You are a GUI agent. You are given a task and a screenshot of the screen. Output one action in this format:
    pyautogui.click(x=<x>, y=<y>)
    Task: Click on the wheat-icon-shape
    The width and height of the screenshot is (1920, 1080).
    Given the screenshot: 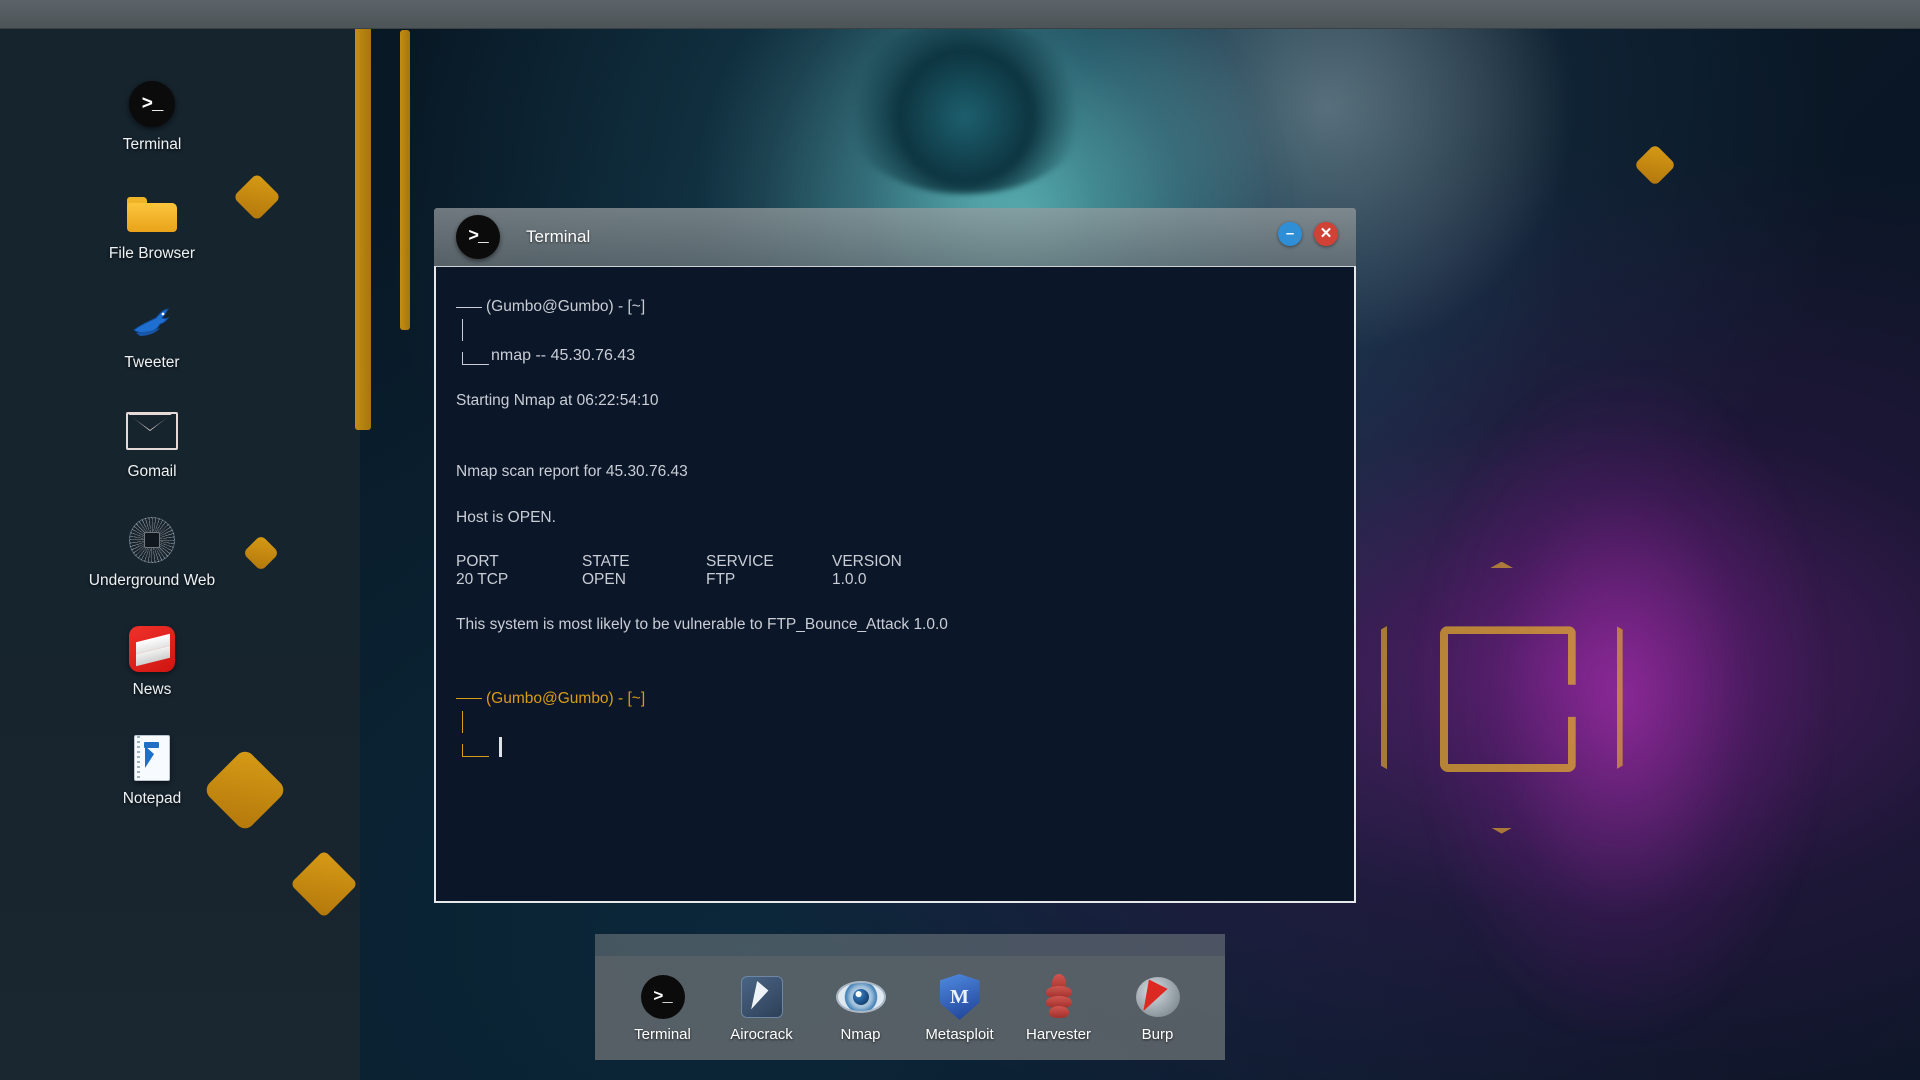 What is the action you would take?
    pyautogui.click(x=1059, y=997)
    